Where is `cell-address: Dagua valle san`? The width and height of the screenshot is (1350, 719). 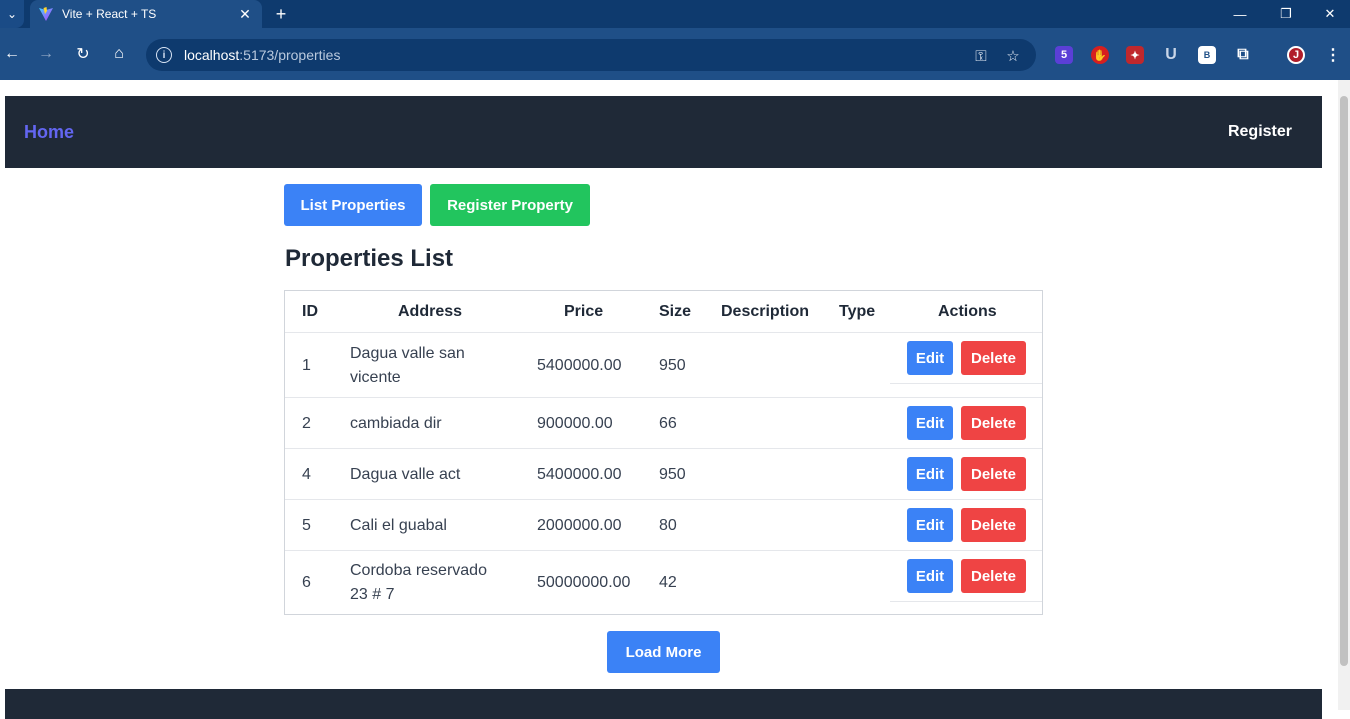
cell-address: Dagua valle san is located at coordinates (407, 353).